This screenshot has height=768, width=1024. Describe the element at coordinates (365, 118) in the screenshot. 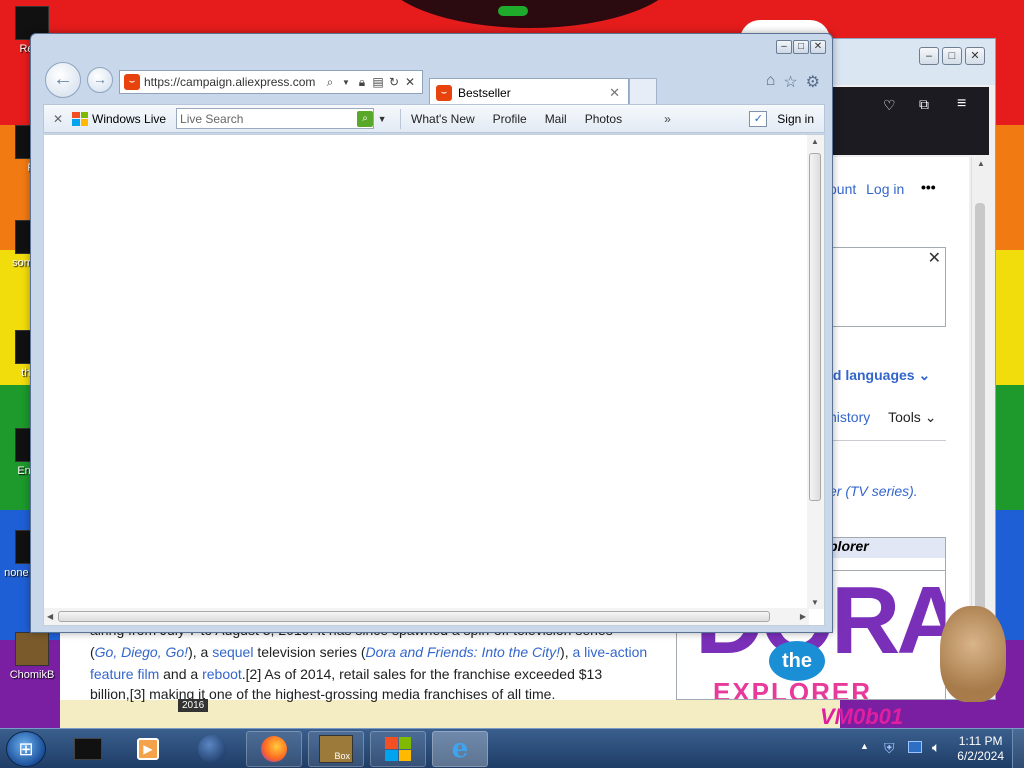

I see `search-go-icon: ⌕` at that location.